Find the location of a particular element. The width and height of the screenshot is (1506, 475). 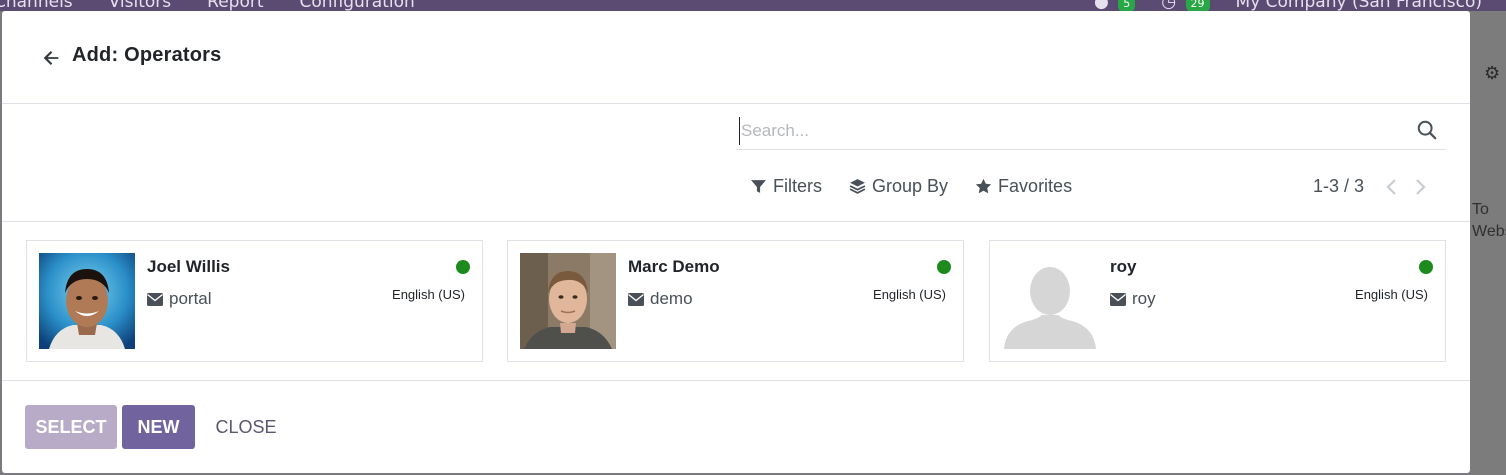

search-icon is located at coordinates (1427, 130).